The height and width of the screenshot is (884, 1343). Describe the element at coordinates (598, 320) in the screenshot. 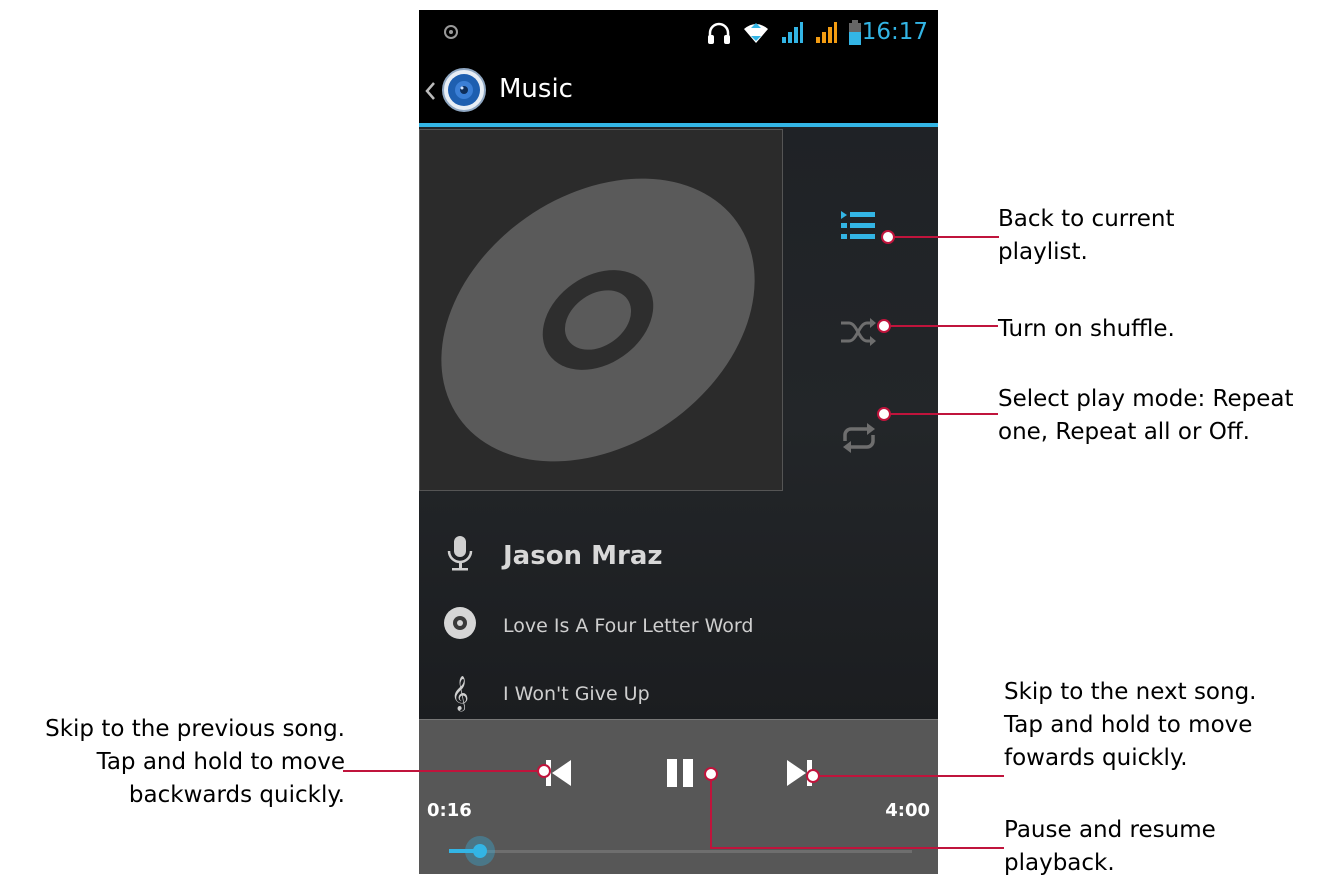

I see `disc-icon` at that location.